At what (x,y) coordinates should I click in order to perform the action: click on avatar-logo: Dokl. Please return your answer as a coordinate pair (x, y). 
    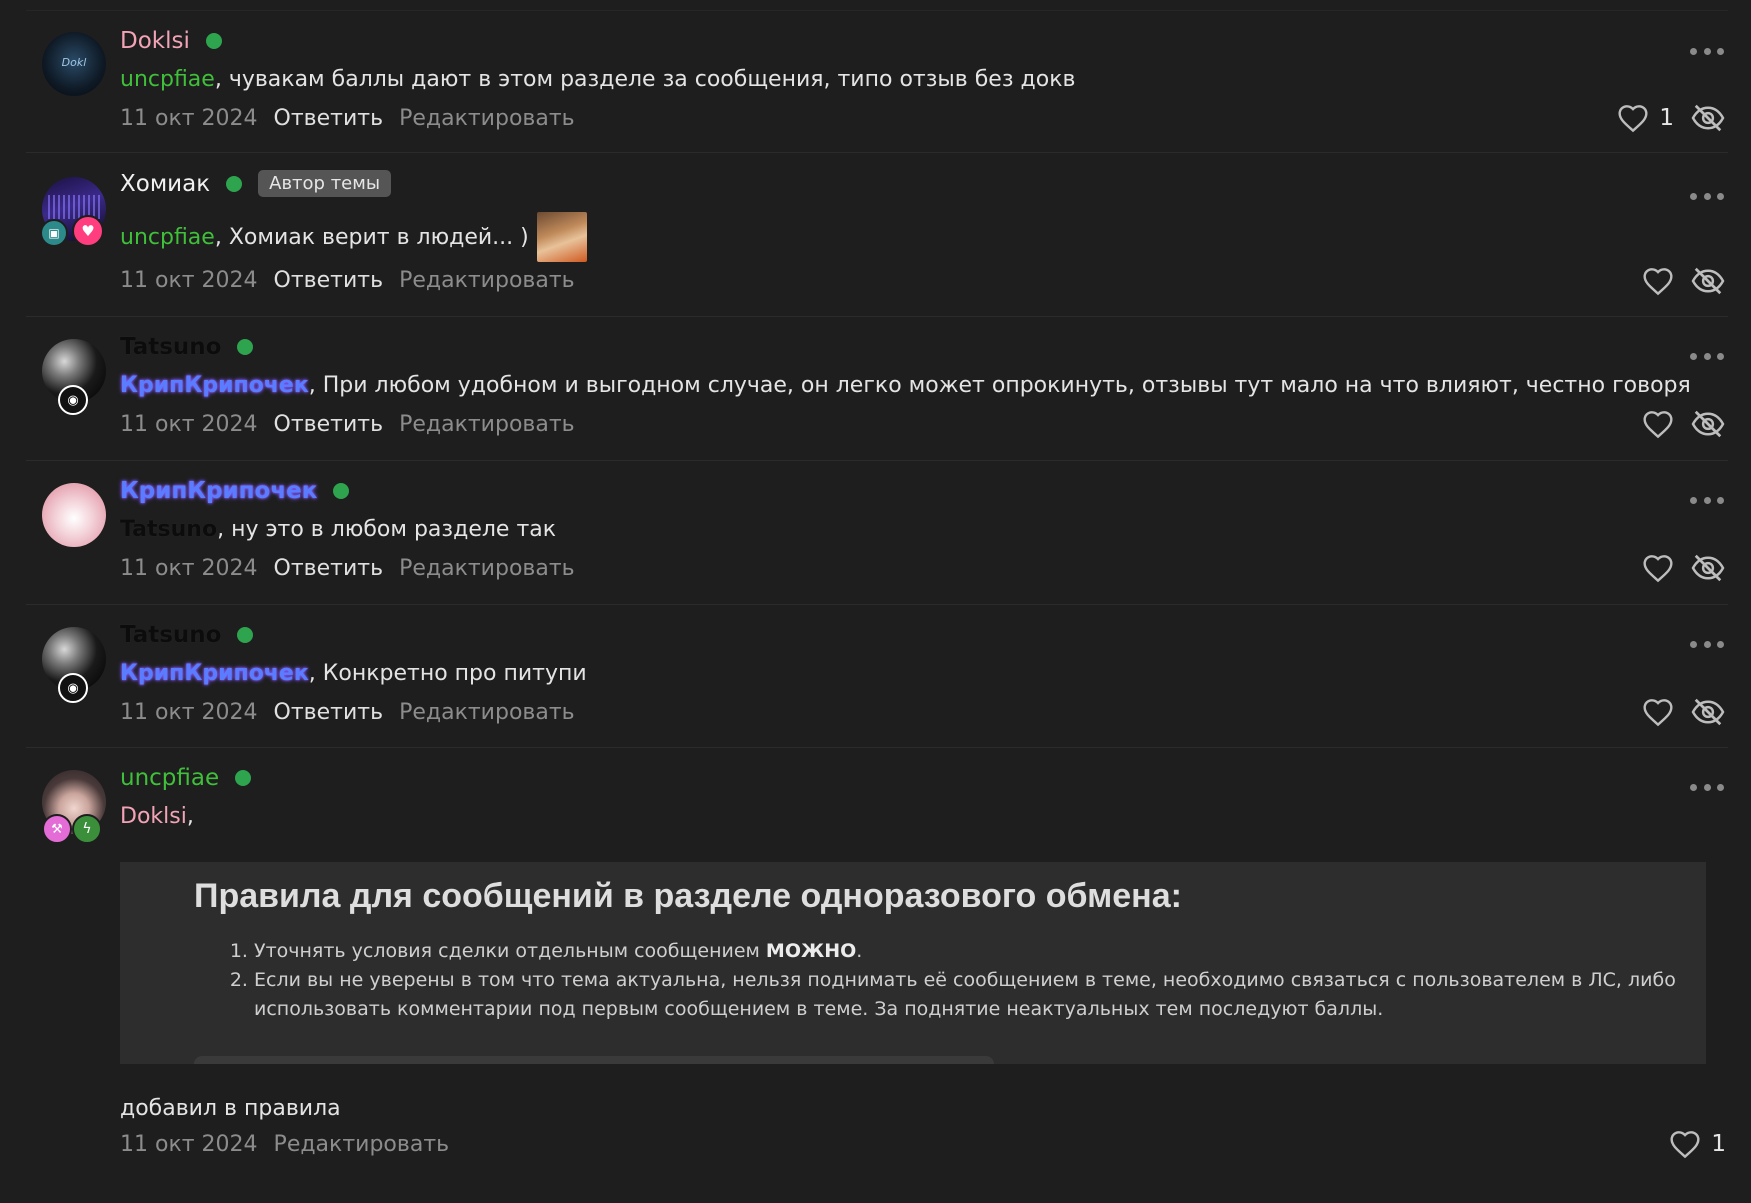
    Looking at the image, I should click on (74, 62).